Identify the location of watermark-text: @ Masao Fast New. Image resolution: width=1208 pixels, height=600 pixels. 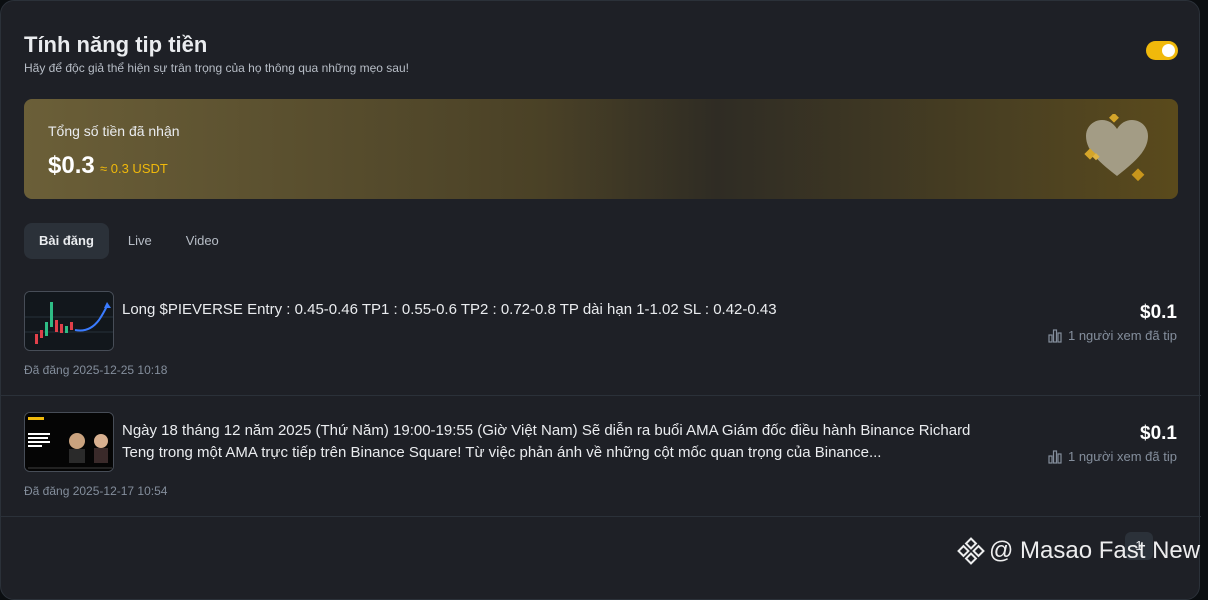
(1095, 550).